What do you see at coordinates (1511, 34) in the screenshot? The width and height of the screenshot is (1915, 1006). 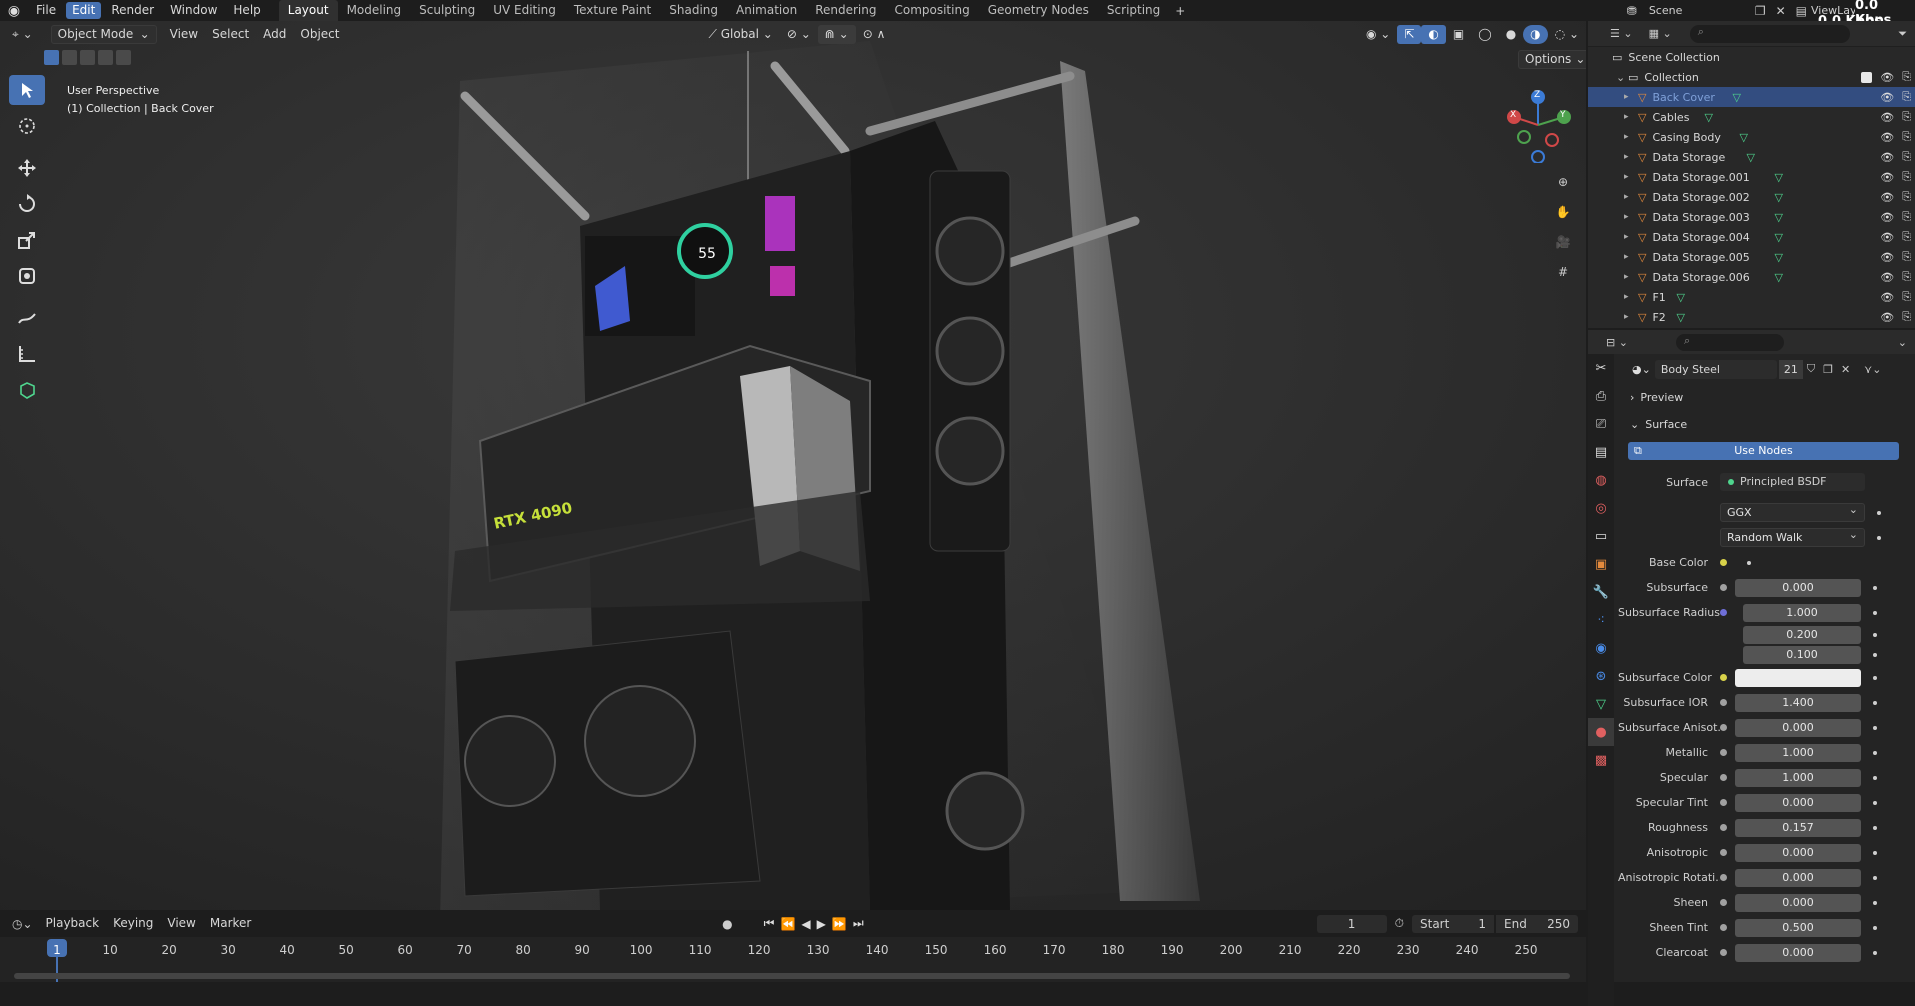 I see `shading-solid-icon: ●` at bounding box center [1511, 34].